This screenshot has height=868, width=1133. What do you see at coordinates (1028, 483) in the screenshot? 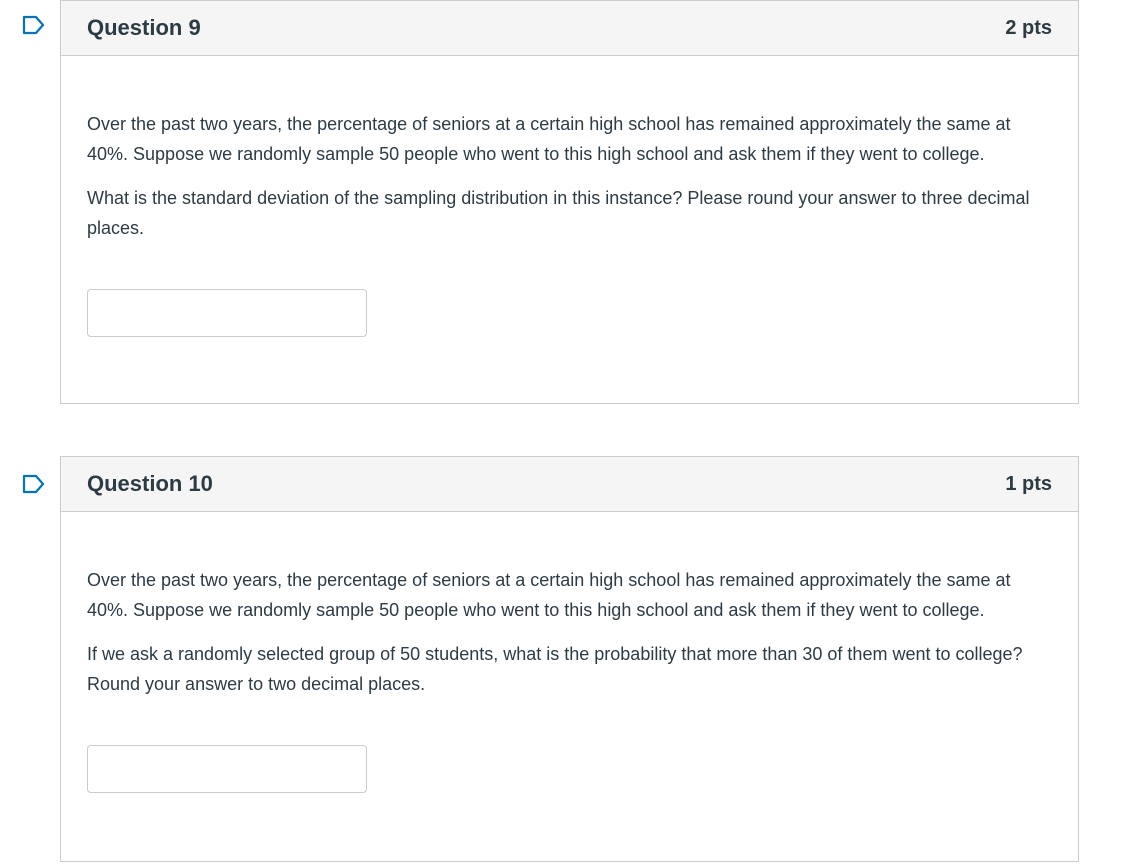
I see `question-points: 1 pts` at bounding box center [1028, 483].